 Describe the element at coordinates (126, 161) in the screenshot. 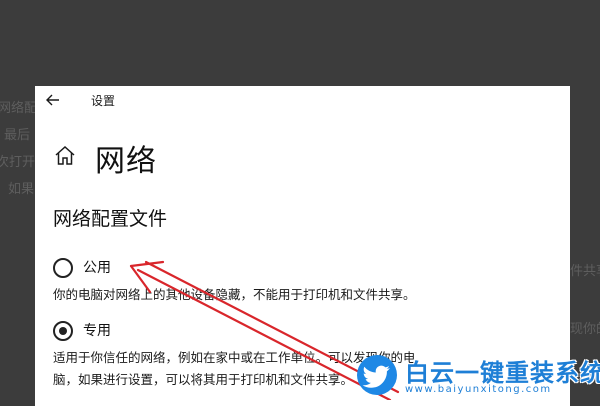

I see `page-title: 网络` at that location.